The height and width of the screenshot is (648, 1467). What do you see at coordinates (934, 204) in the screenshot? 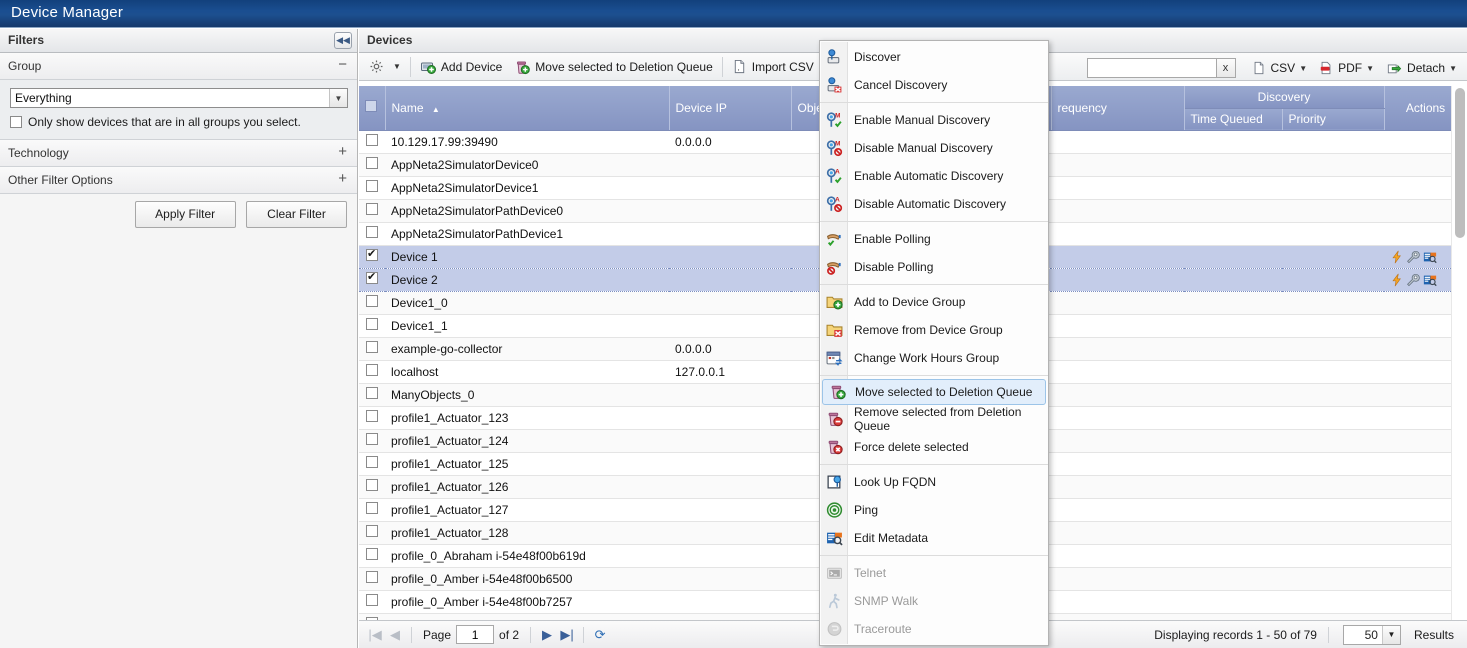
I see `context-menu-item-disable-automatic-discovery: A Disable Automatic Discovery` at bounding box center [934, 204].